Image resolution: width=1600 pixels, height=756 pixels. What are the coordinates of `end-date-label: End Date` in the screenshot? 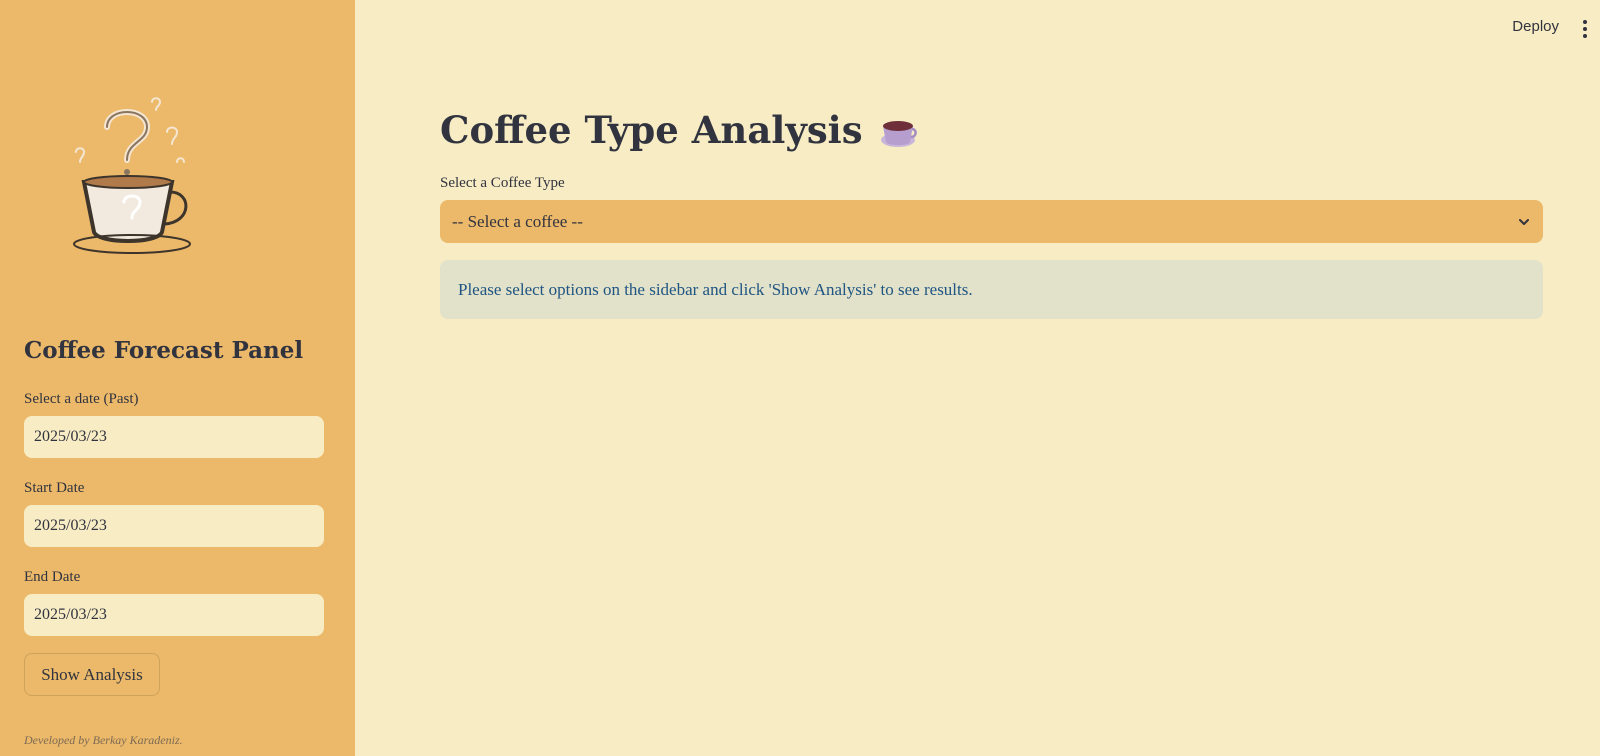 It's located at (52, 577).